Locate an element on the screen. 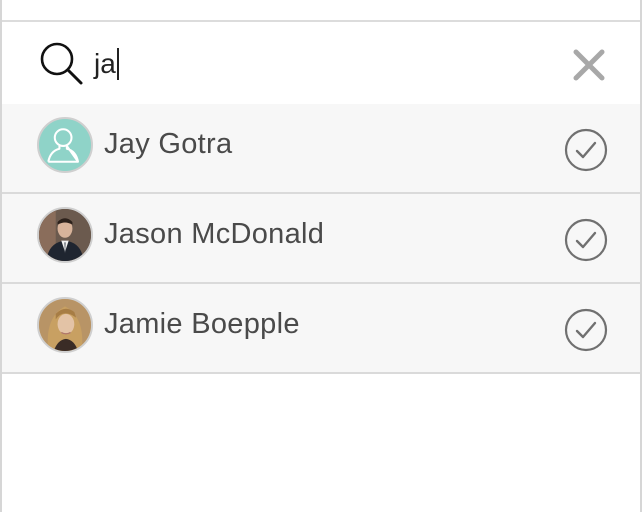 The height and width of the screenshot is (512, 644). search-input: ja is located at coordinates (304, 64).